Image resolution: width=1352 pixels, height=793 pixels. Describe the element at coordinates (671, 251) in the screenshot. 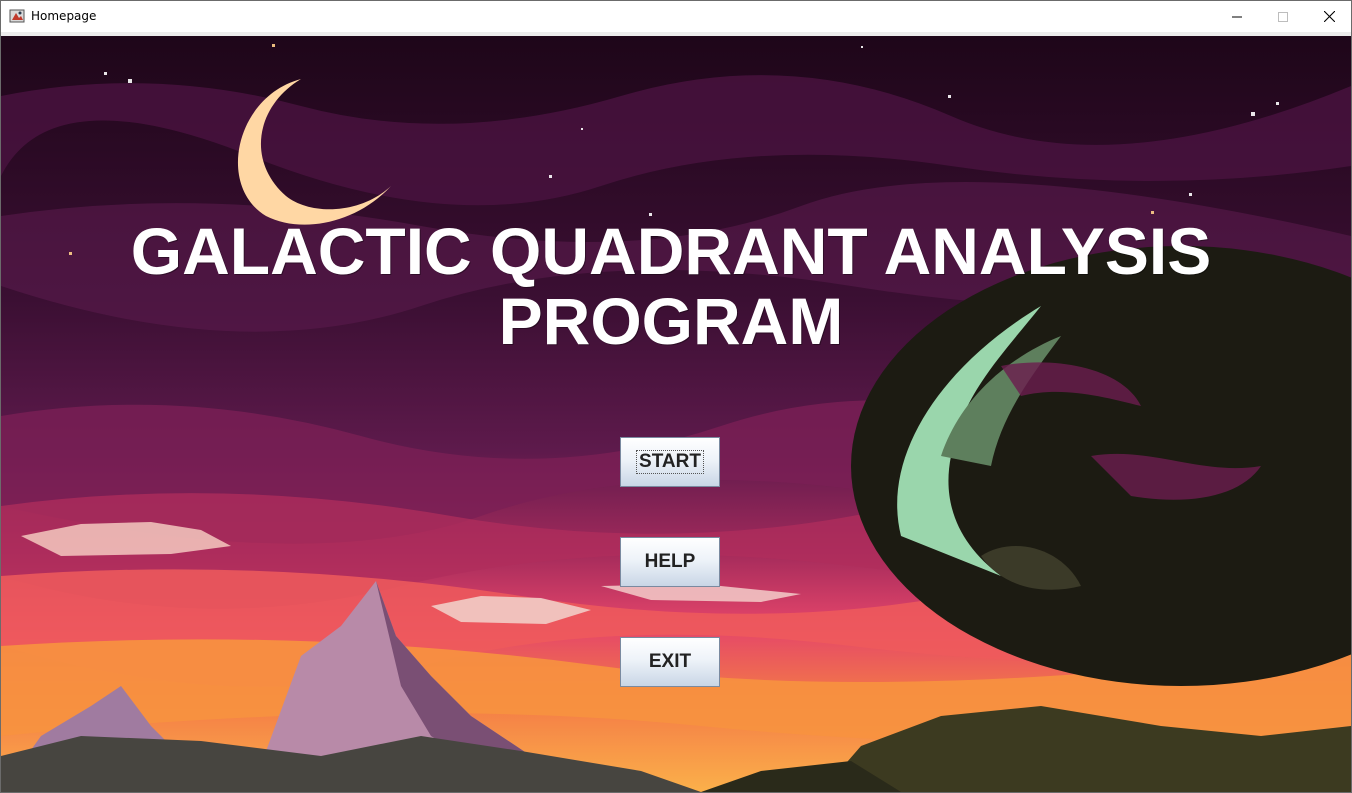

I see `title-line-1: GALACTIC QUADRANT ANALYSIS` at that location.